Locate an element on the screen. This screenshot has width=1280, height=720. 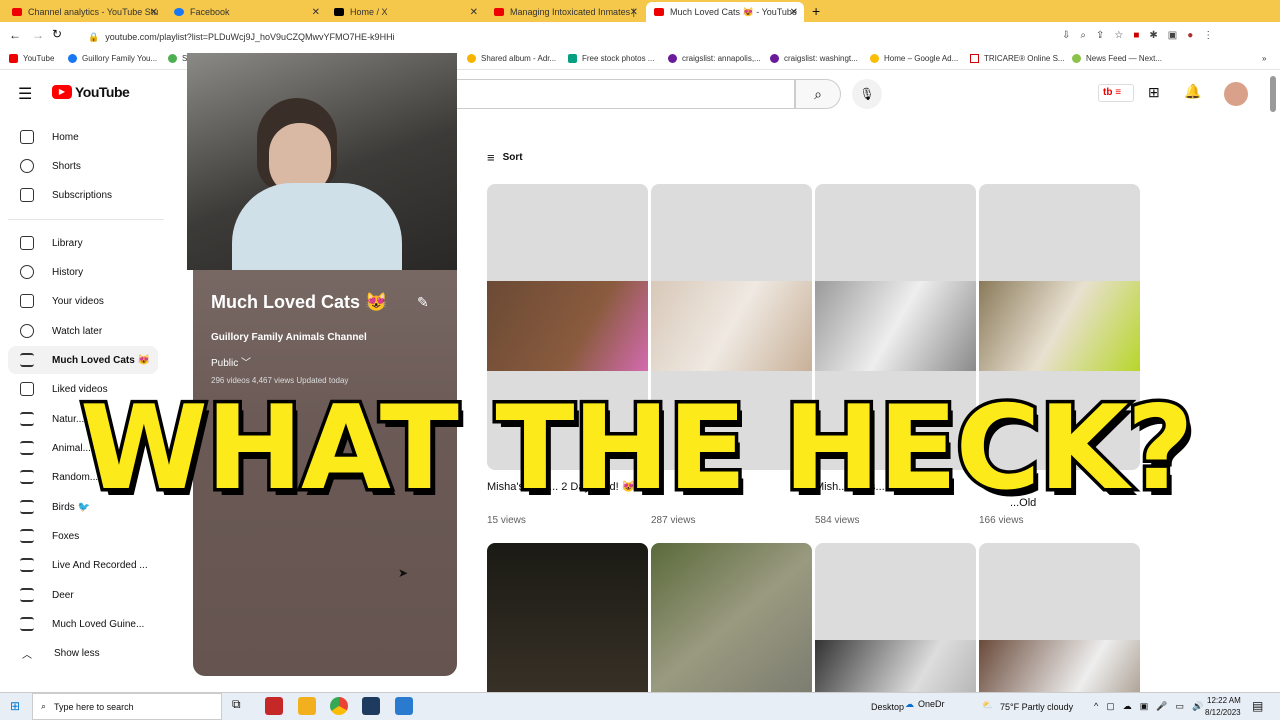
sidebar-show-less: ︿ Show less is located at coordinates (83, 653).